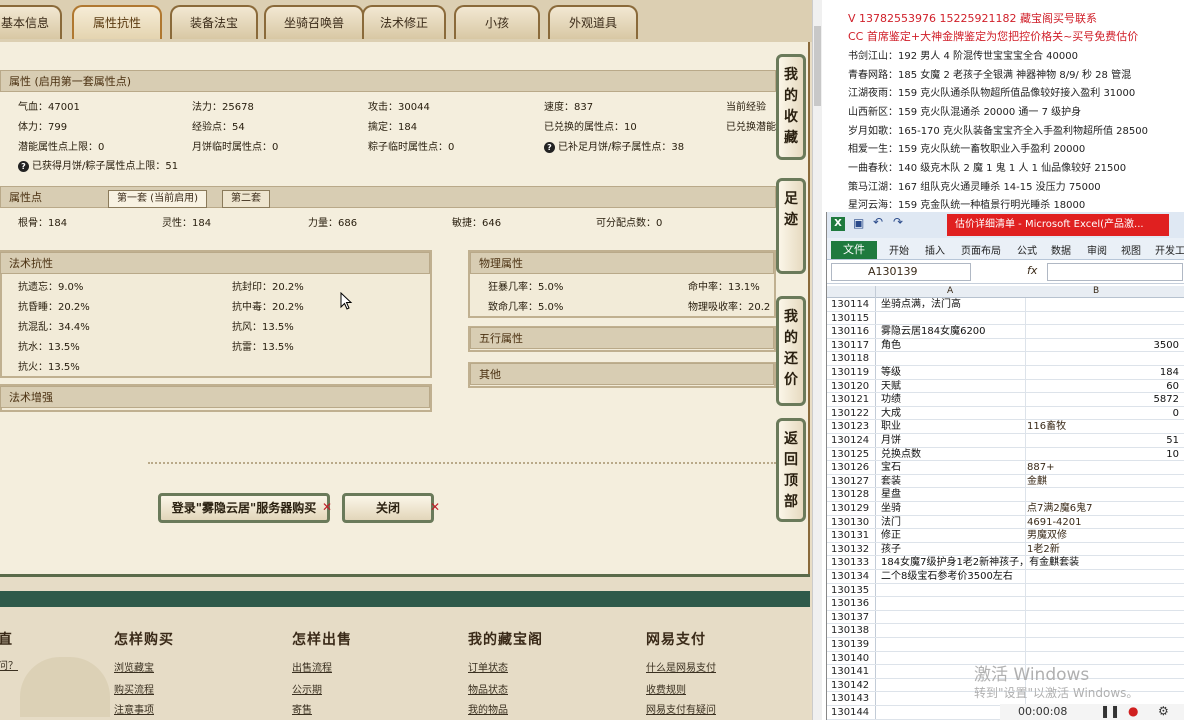 The height and width of the screenshot is (720, 1184). I want to click on footer-link: 我的物品, so click(488, 708).